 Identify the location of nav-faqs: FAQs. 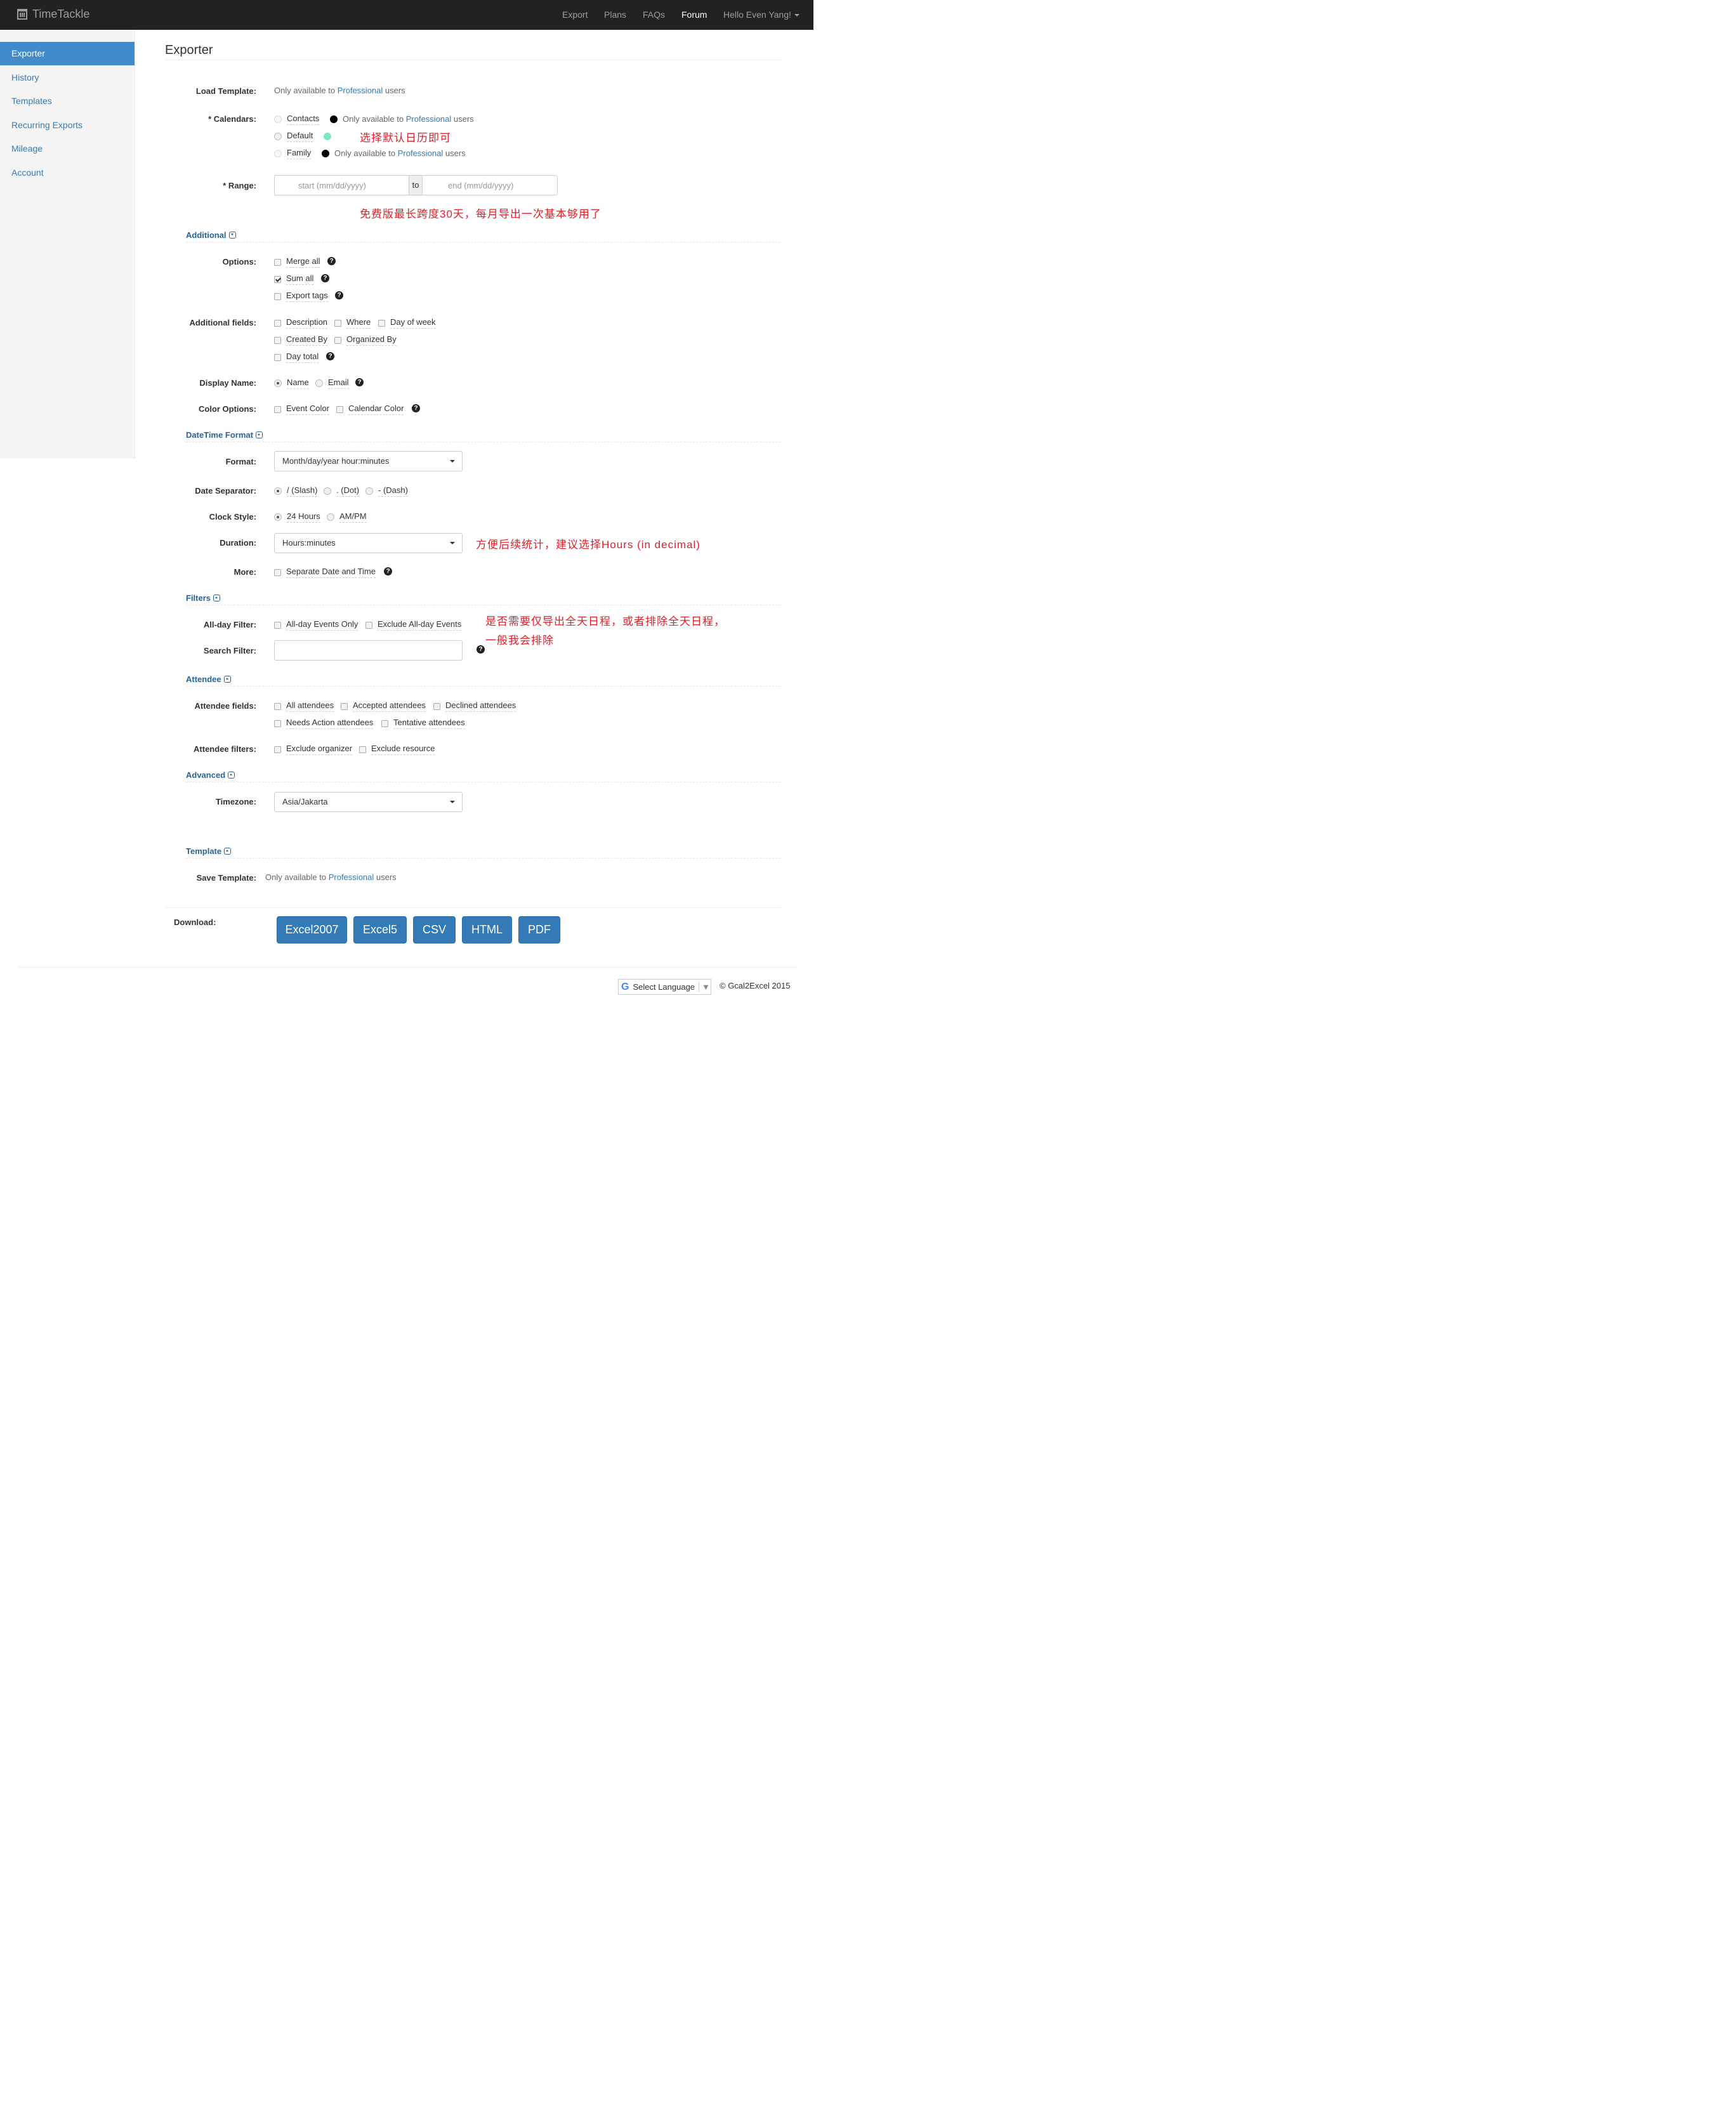
(654, 15).